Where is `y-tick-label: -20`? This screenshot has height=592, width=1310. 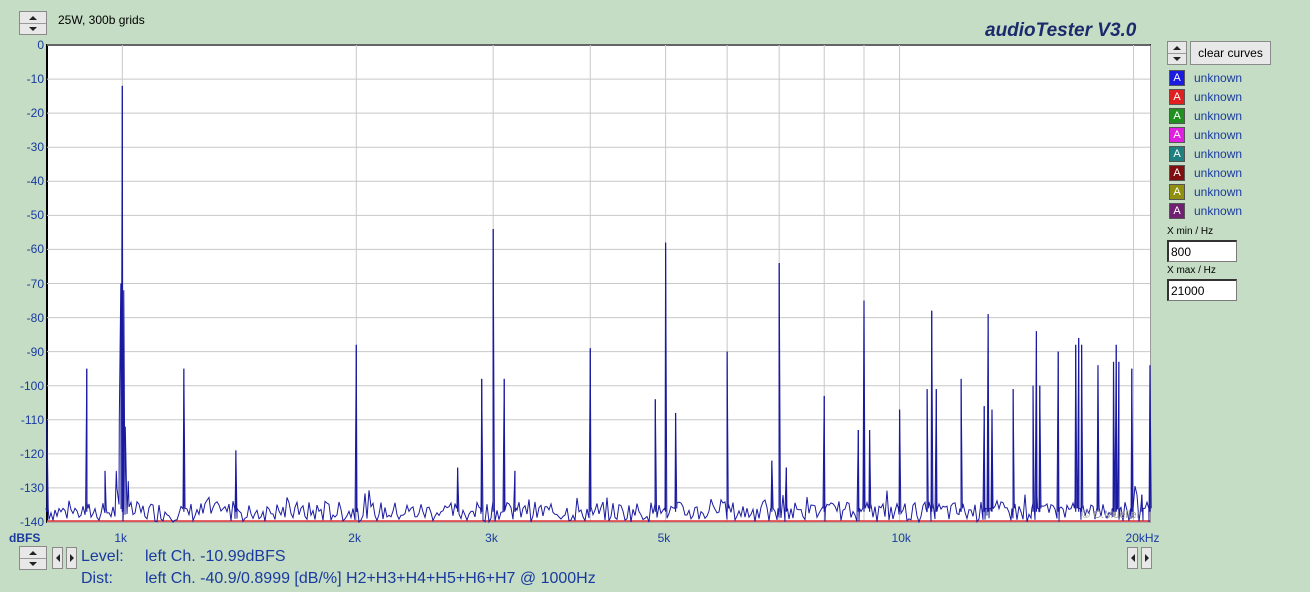 y-tick-label: -20 is located at coordinates (35, 113).